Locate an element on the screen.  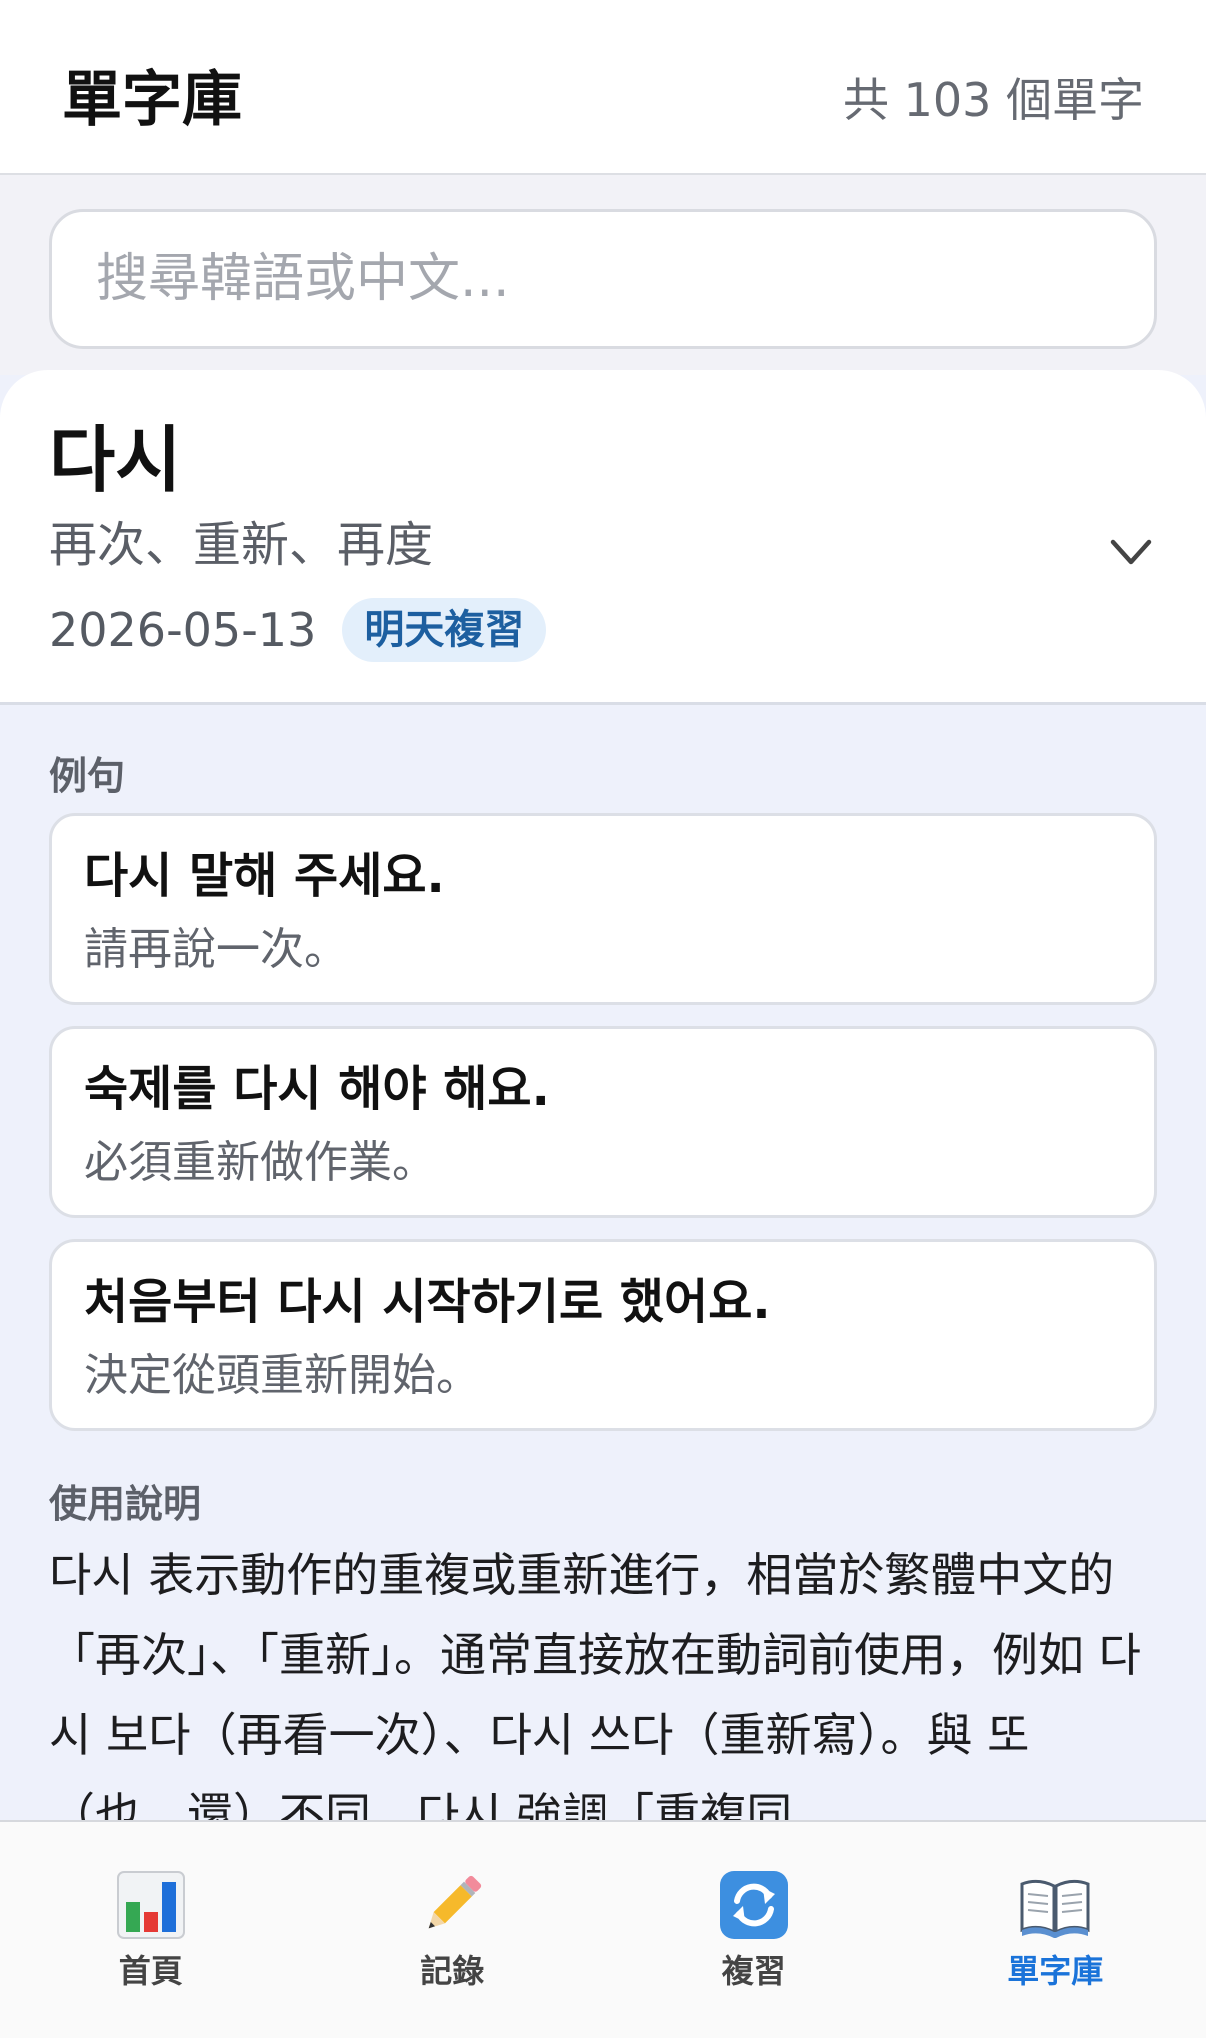
tab-label: 記錄 is located at coordinates (452, 1971).